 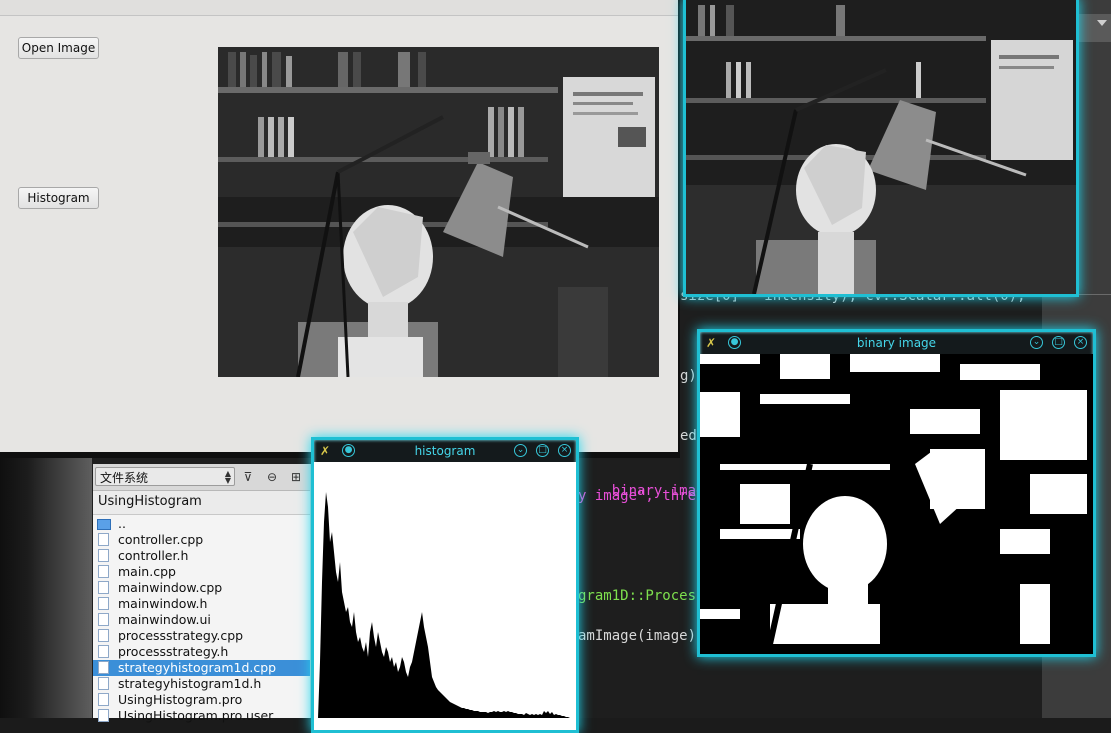 I want to click on editor-sidebar, so click(x=46, y=588).